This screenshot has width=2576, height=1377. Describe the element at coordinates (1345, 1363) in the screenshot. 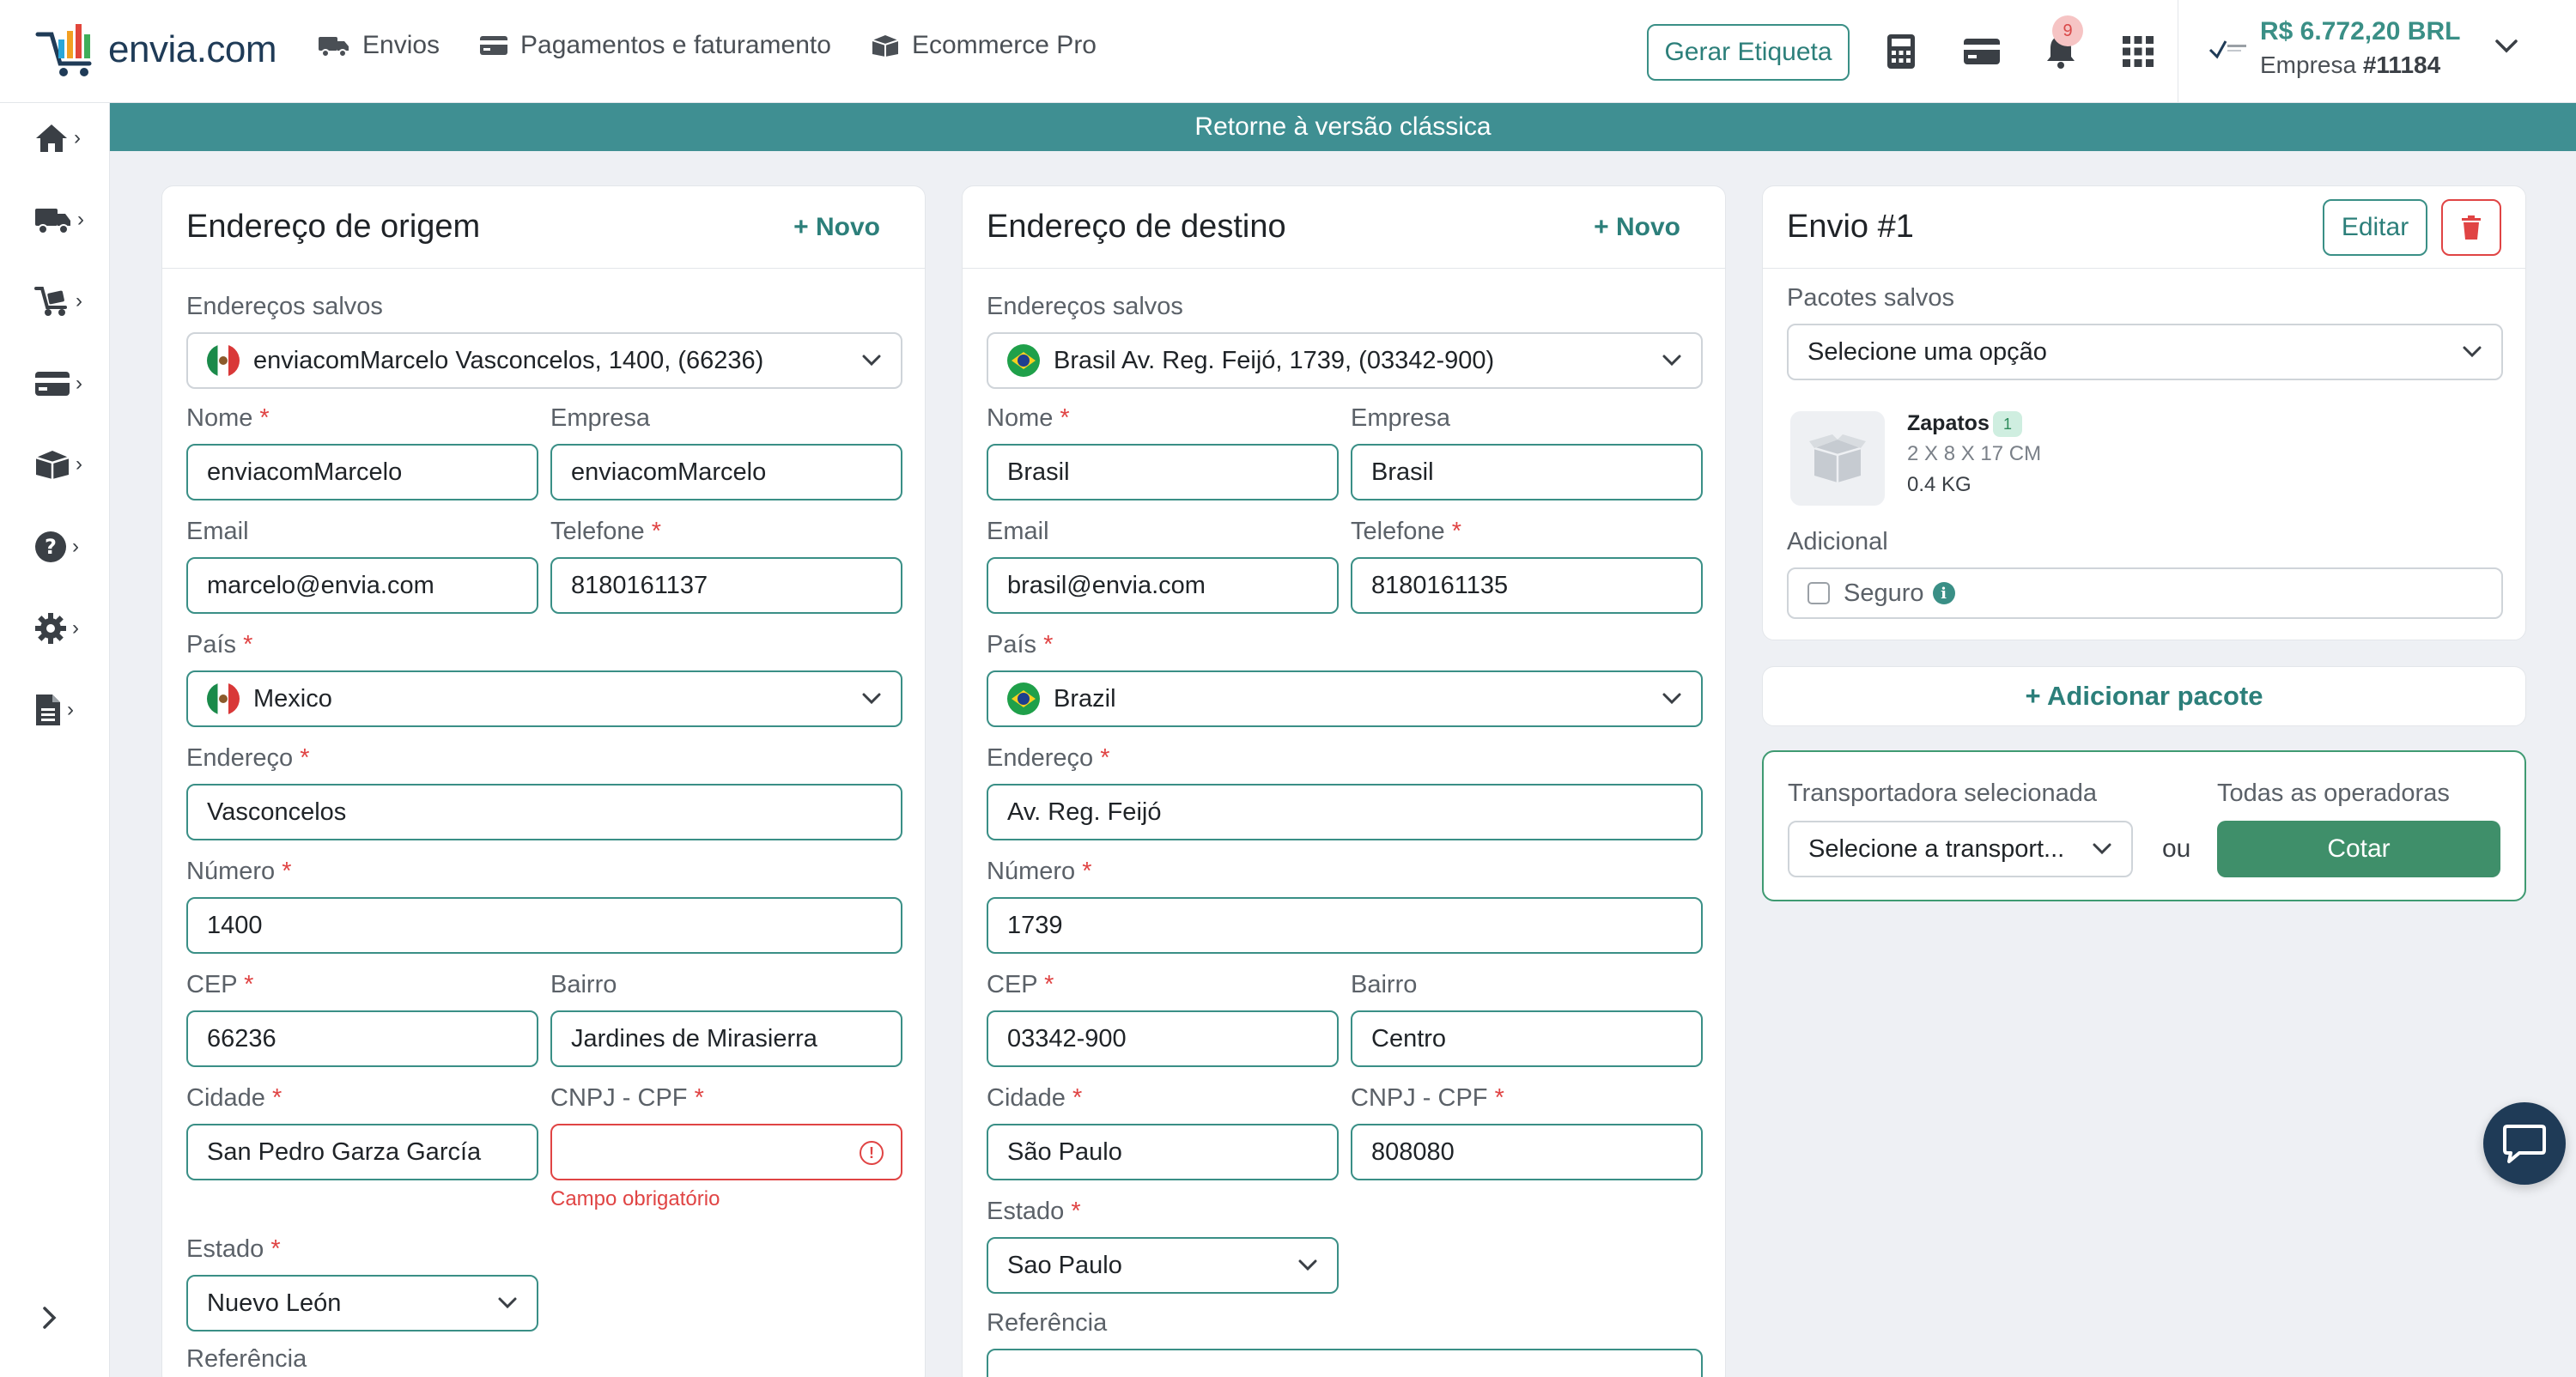

I see `destination-reference-field` at that location.